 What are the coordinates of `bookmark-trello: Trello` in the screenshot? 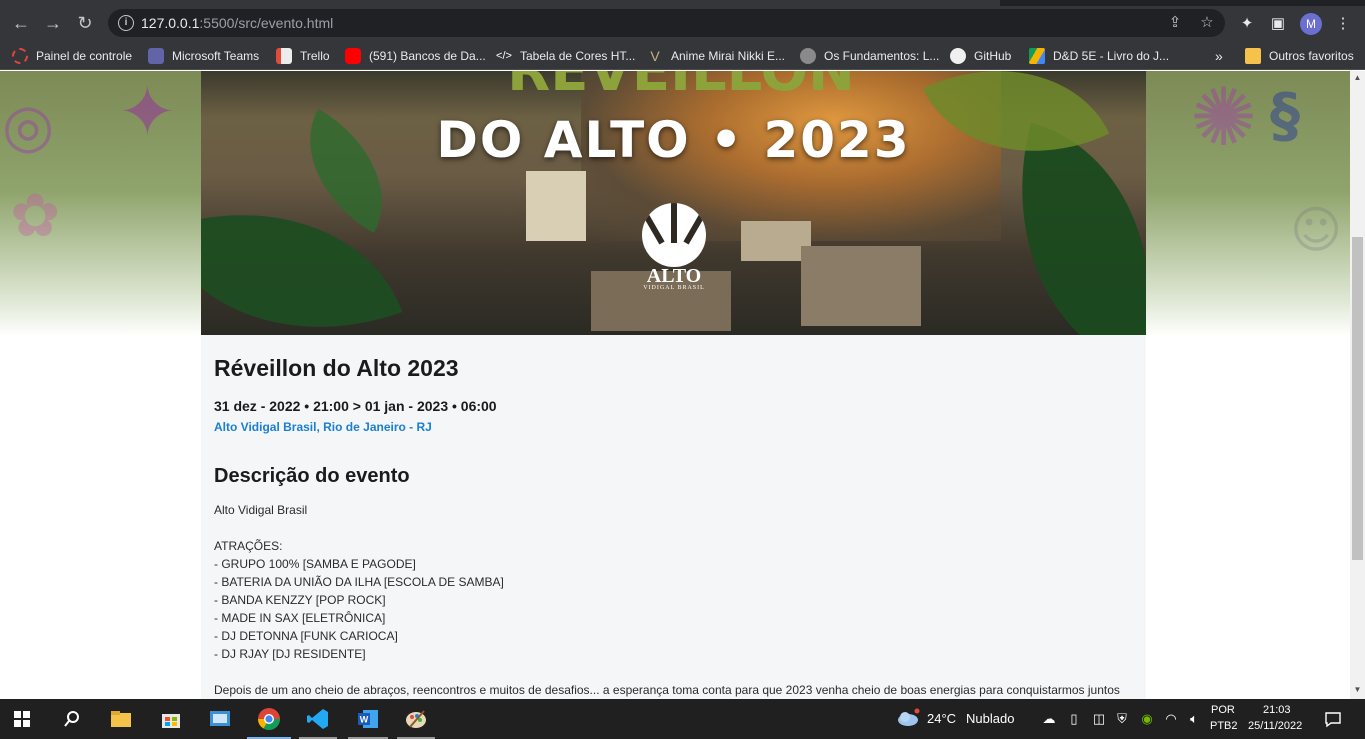 It's located at (303, 56).